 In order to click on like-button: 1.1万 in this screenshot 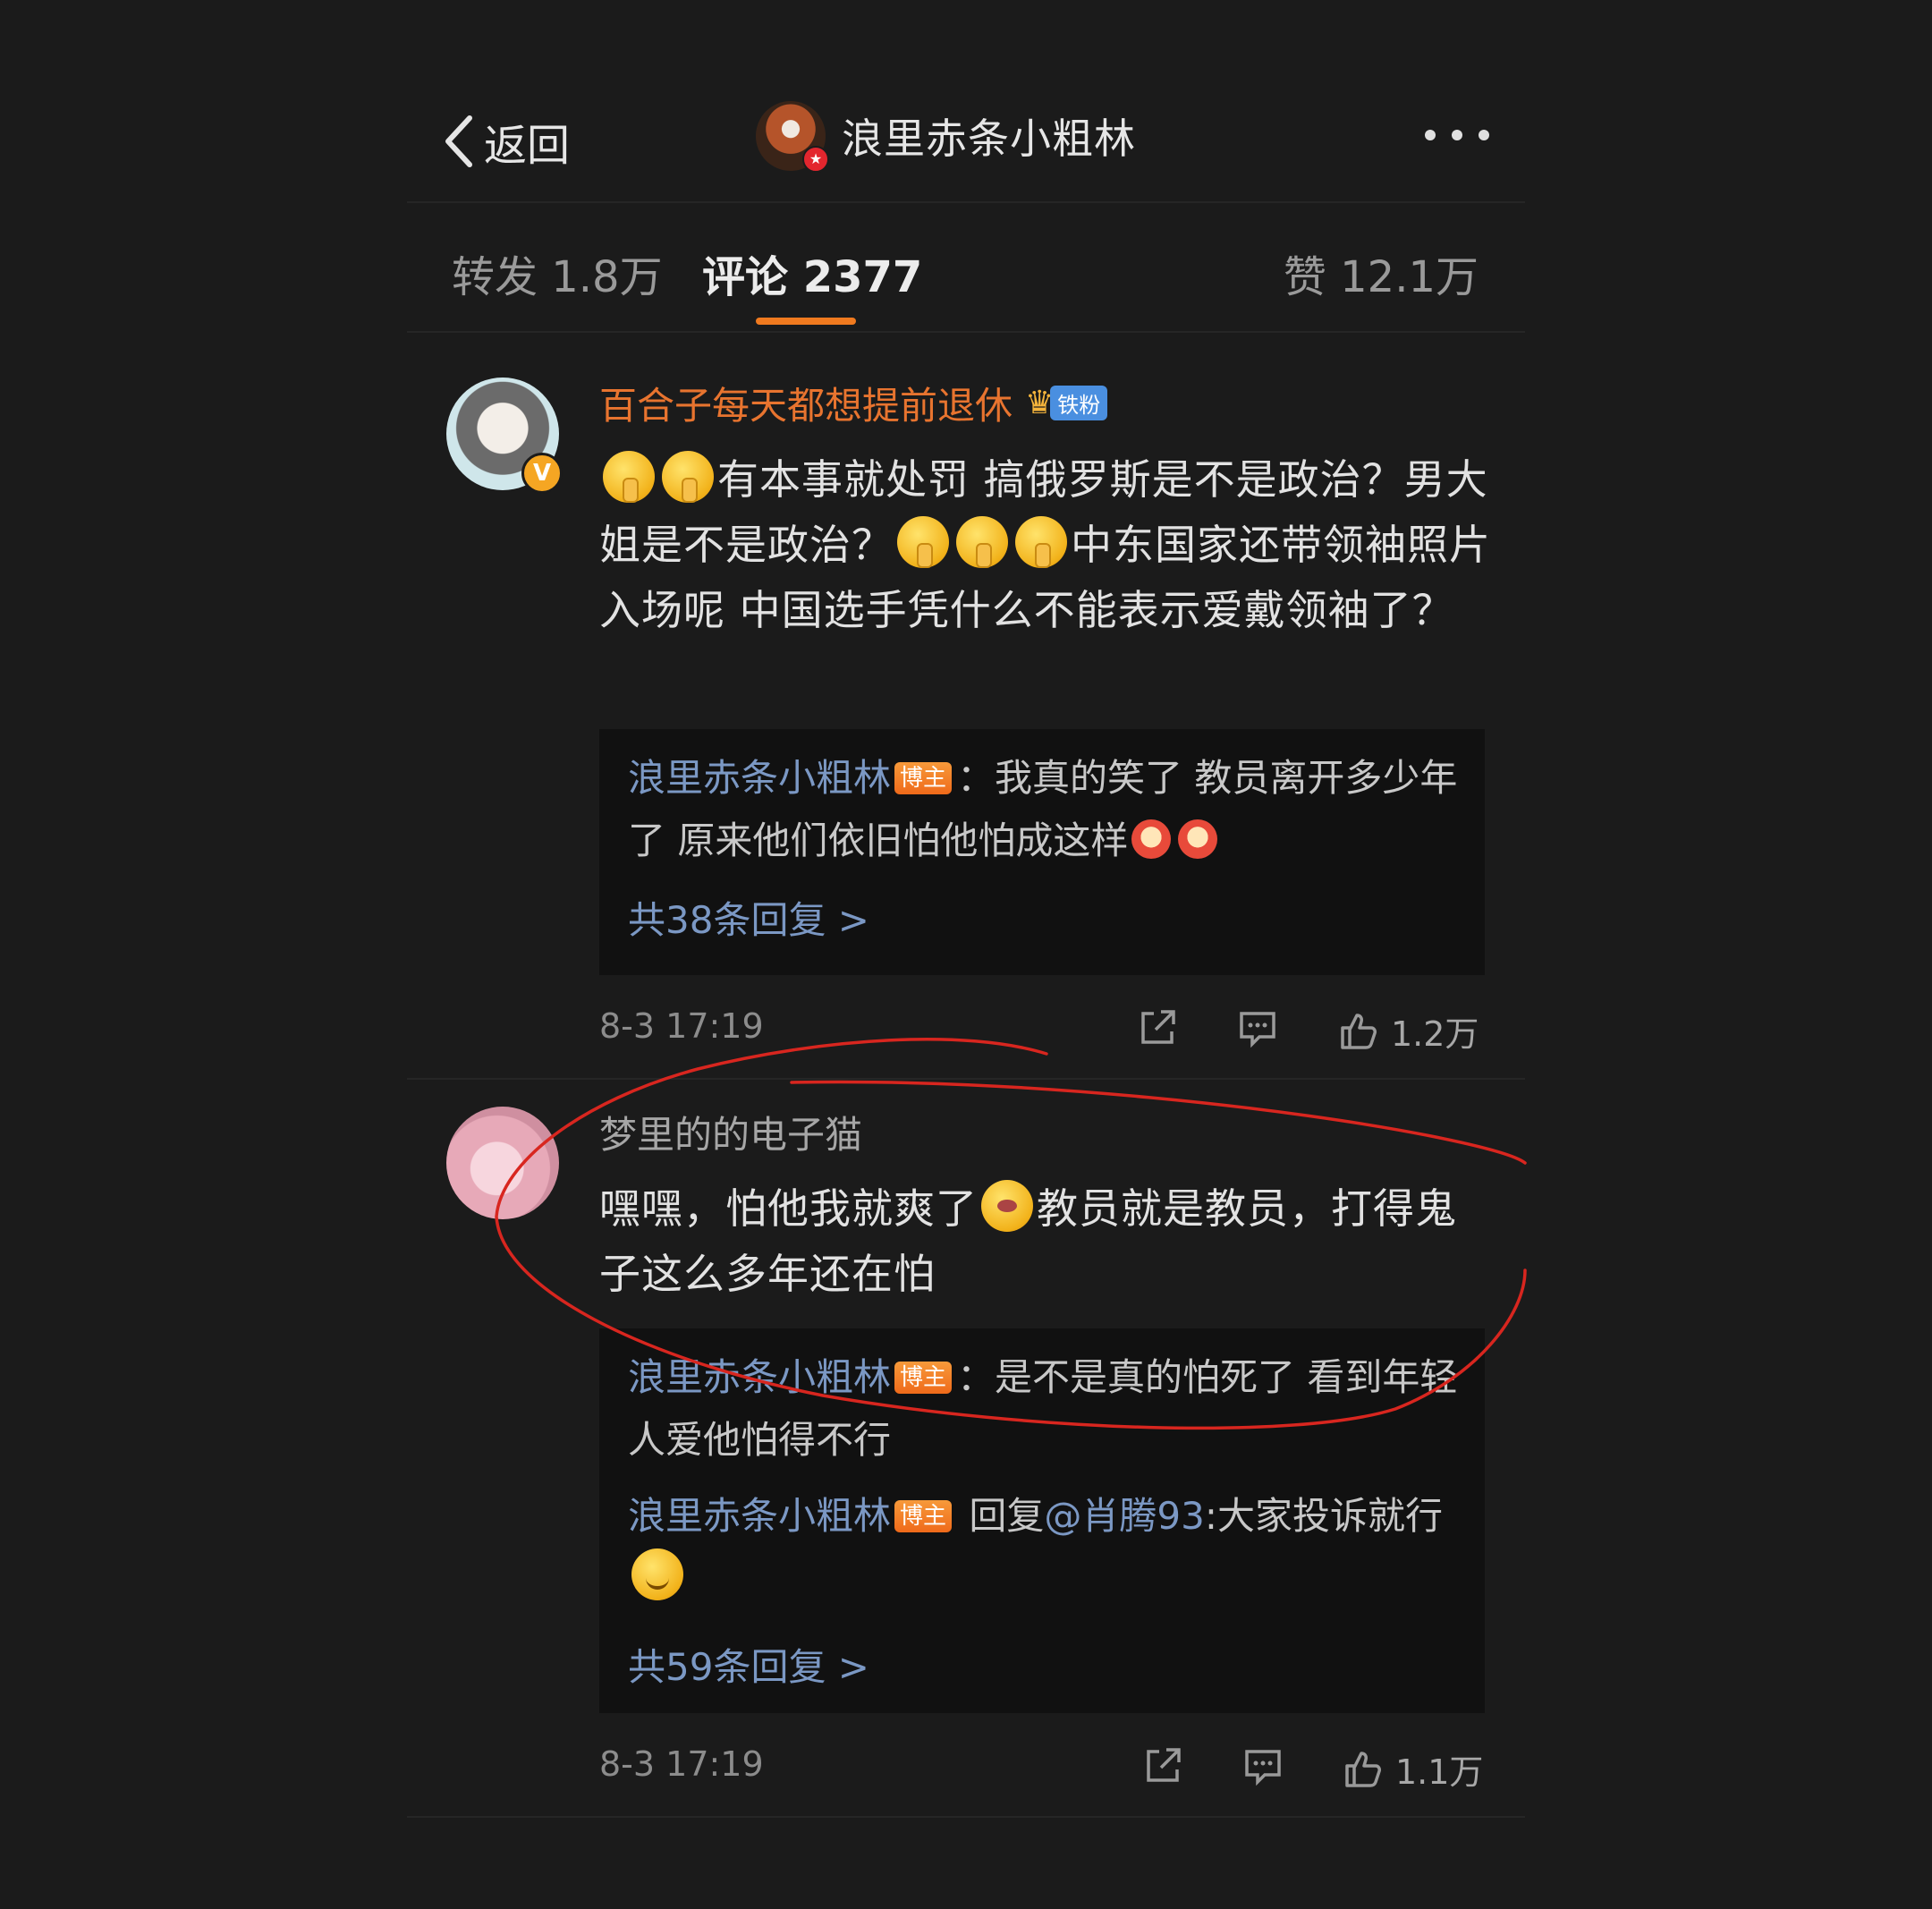, I will do `click(1412, 1769)`.